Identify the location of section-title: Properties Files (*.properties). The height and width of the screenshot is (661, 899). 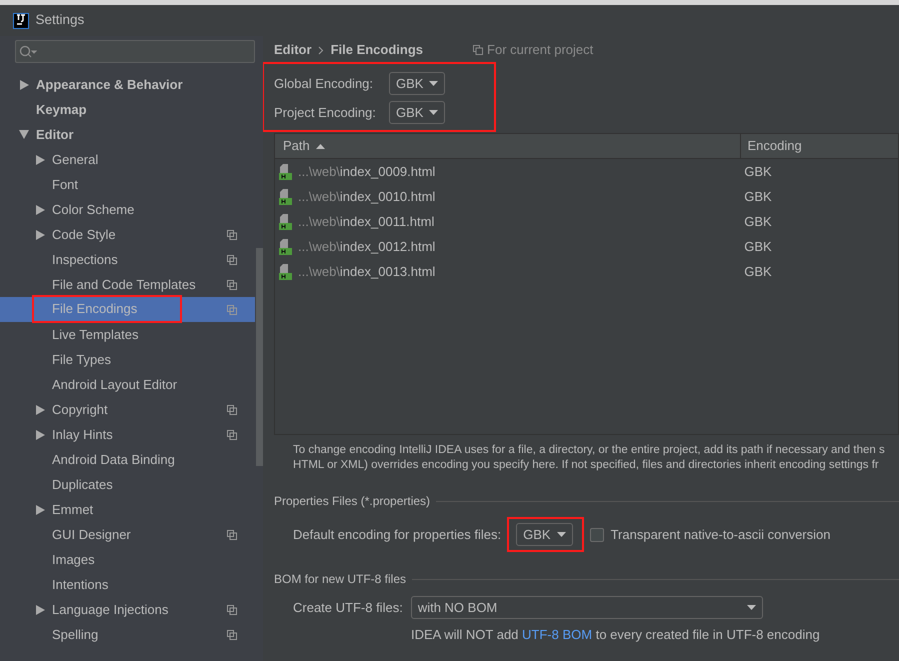
(352, 501).